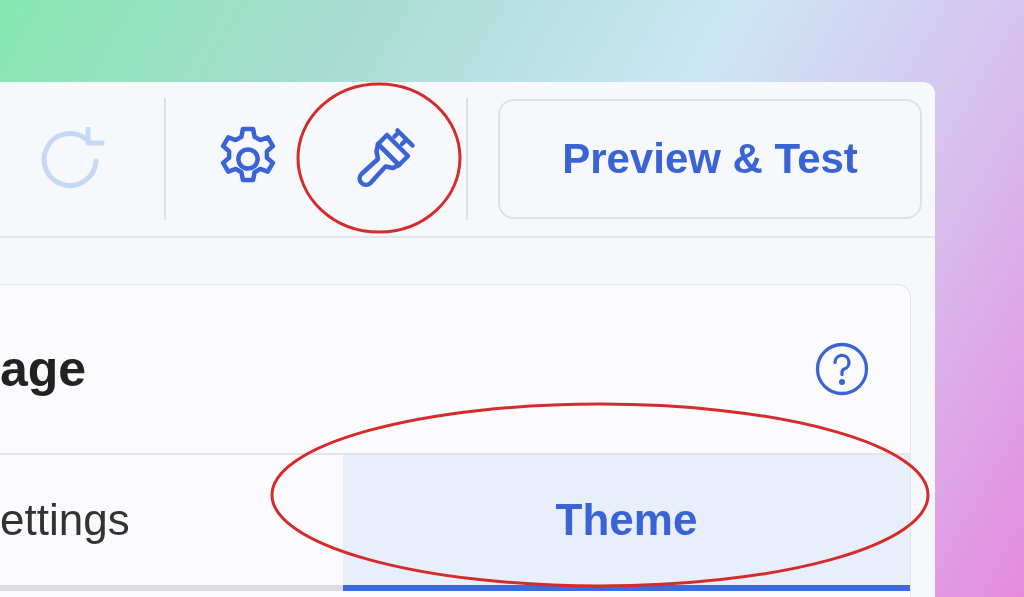 The width and height of the screenshot is (1024, 597). Describe the element at coordinates (842, 369) in the screenshot. I see `help-icon` at that location.